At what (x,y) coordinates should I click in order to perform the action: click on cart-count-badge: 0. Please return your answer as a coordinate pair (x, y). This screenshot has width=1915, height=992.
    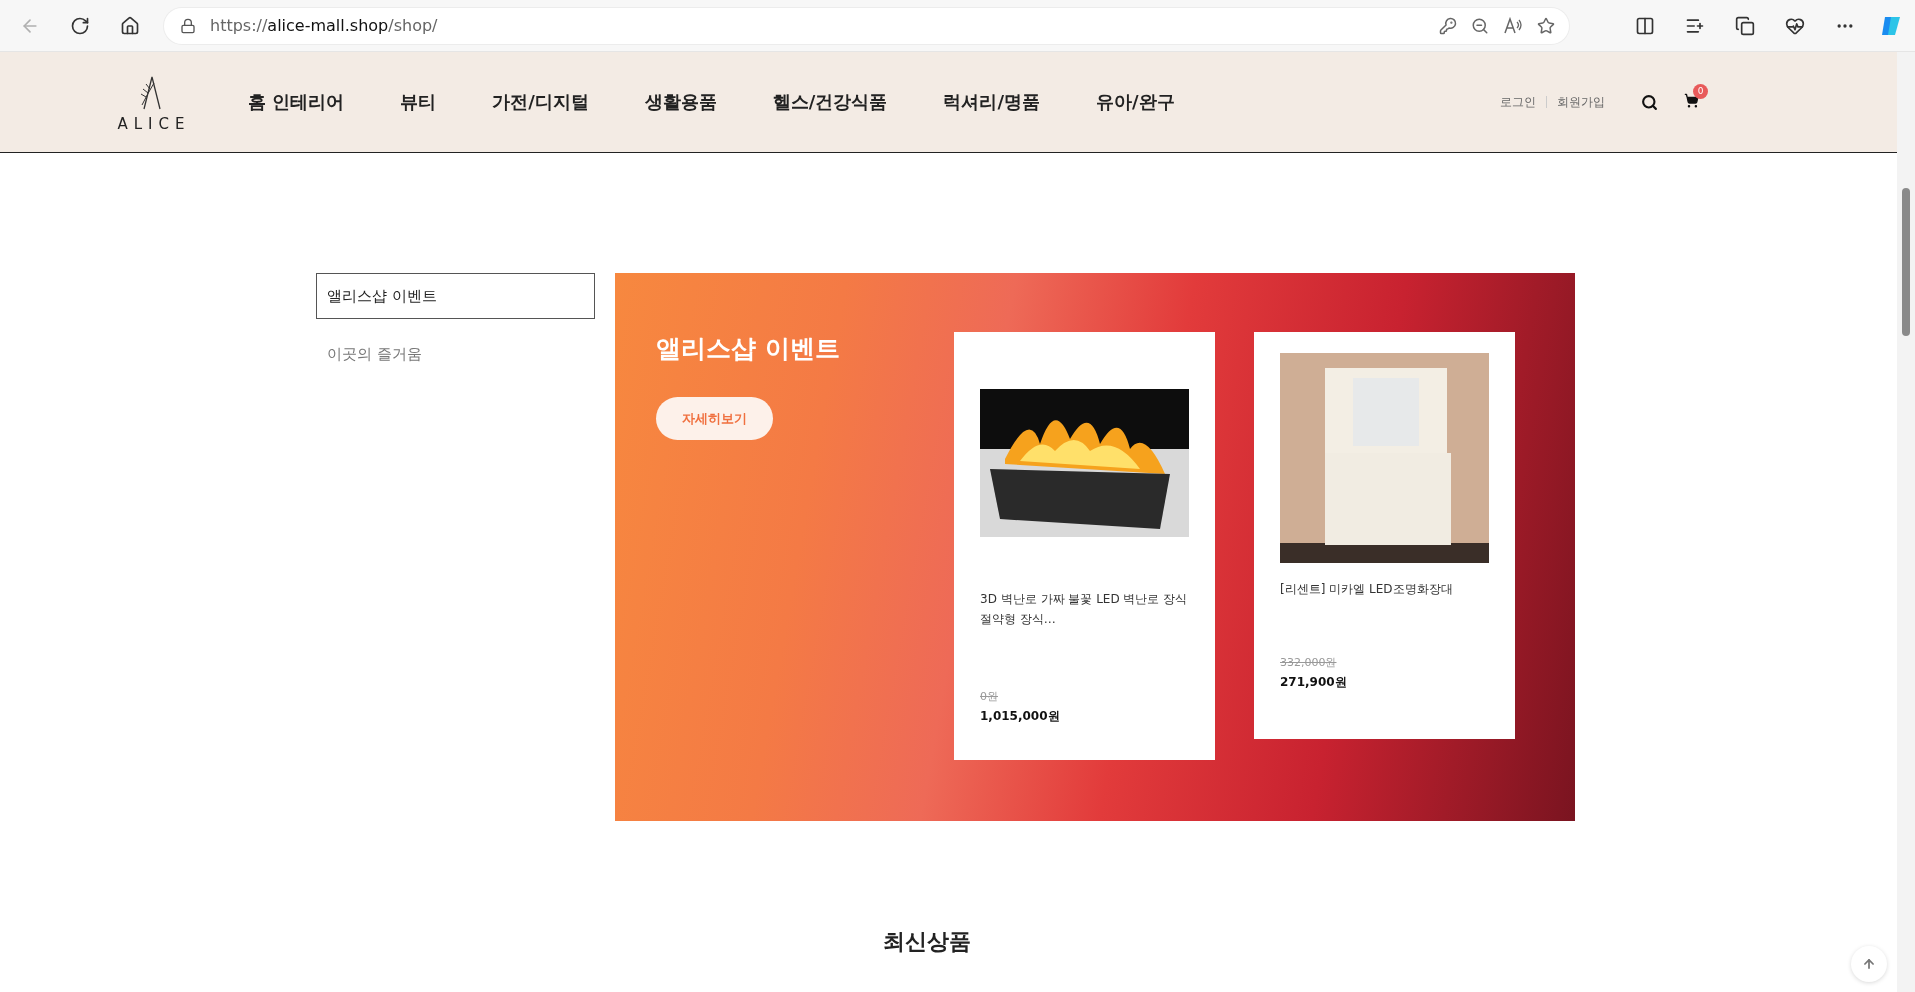
    Looking at the image, I should click on (1700, 91).